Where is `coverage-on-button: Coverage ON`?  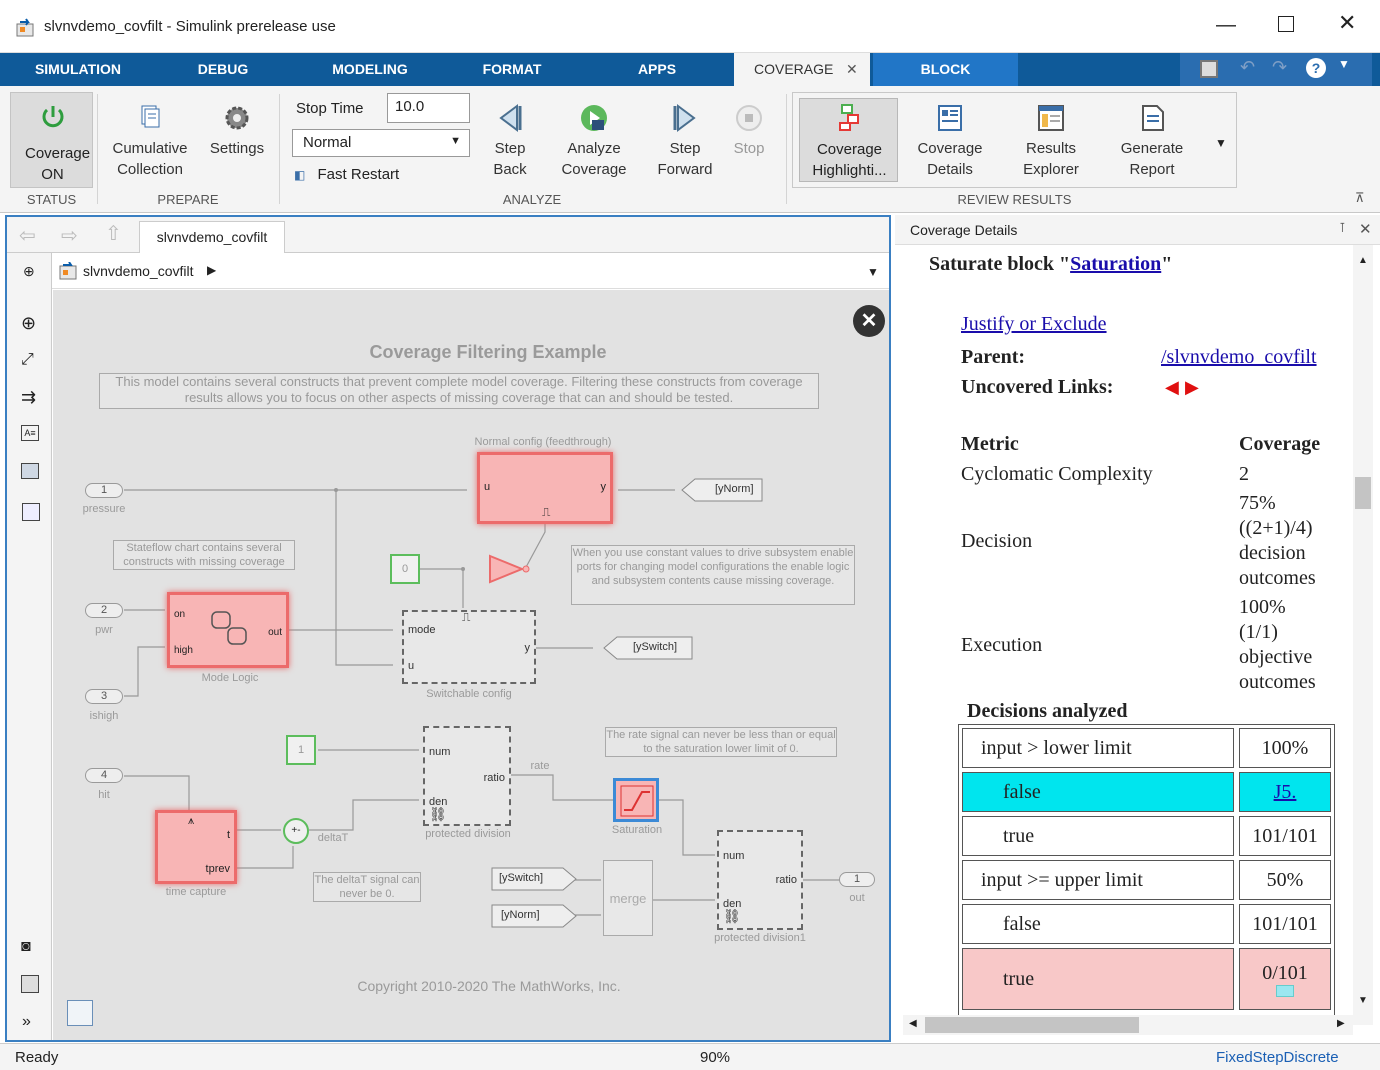 coverage-on-button: Coverage ON is located at coordinates (51, 140).